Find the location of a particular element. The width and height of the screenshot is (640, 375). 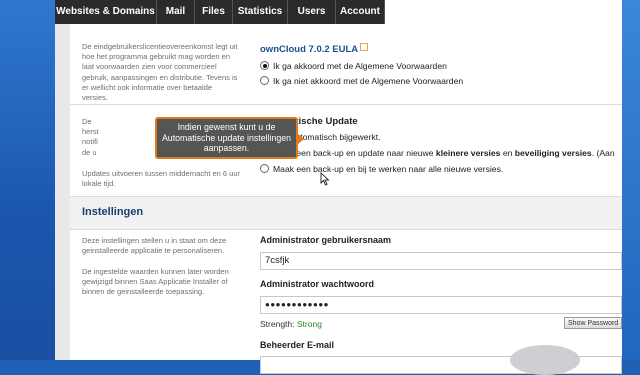

tab-statistics: Statistics is located at coordinates (260, 12).